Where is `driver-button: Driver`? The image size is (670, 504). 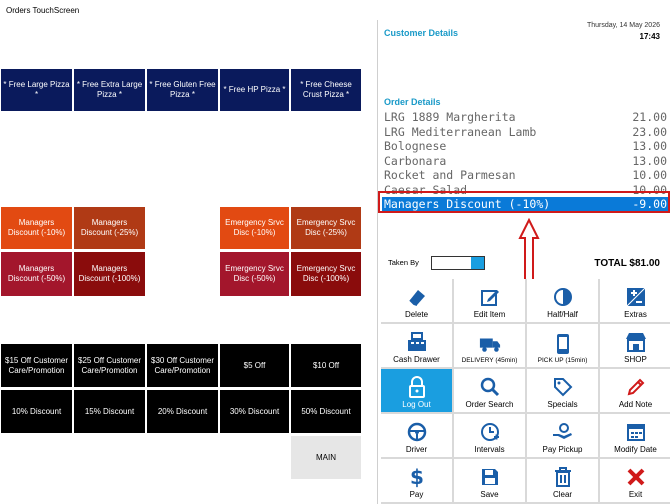 driver-button: Driver is located at coordinates (416, 435).